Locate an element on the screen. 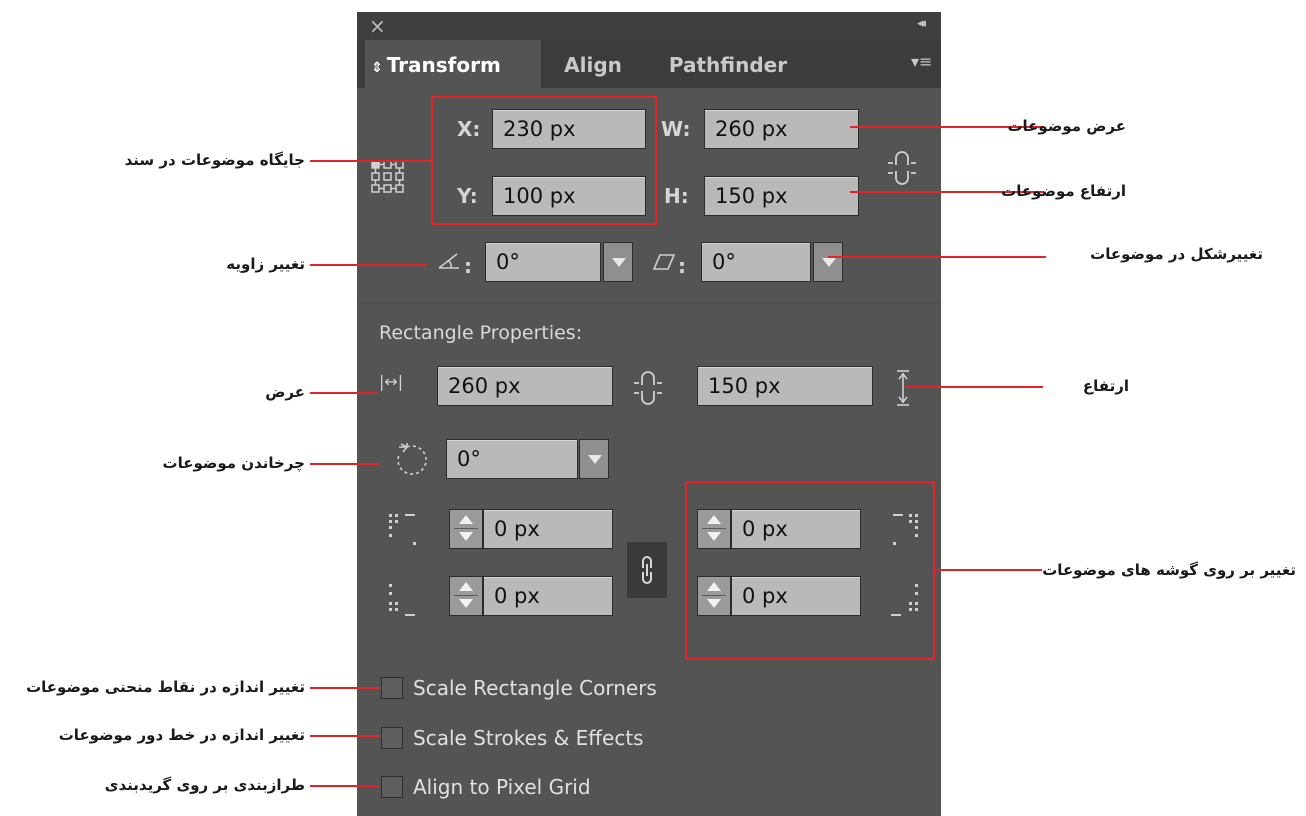 The height and width of the screenshot is (816, 1306). corner-bl-stepper is located at coordinates (466, 596).